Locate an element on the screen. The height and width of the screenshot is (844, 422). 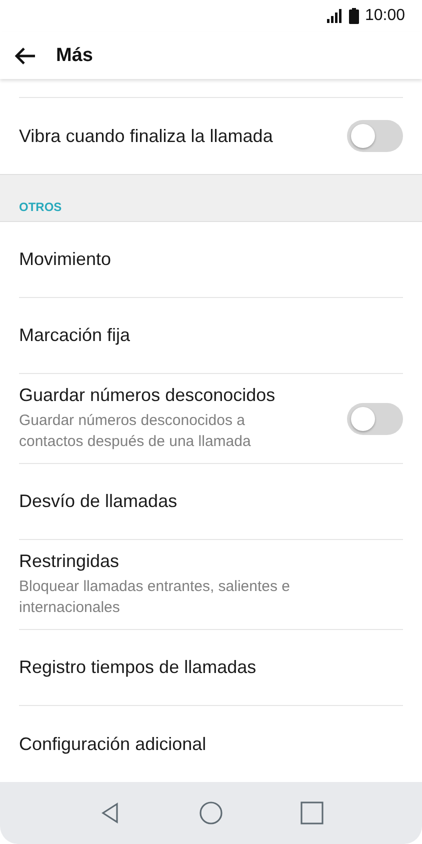
status-time: 10:00 is located at coordinates (384, 15).